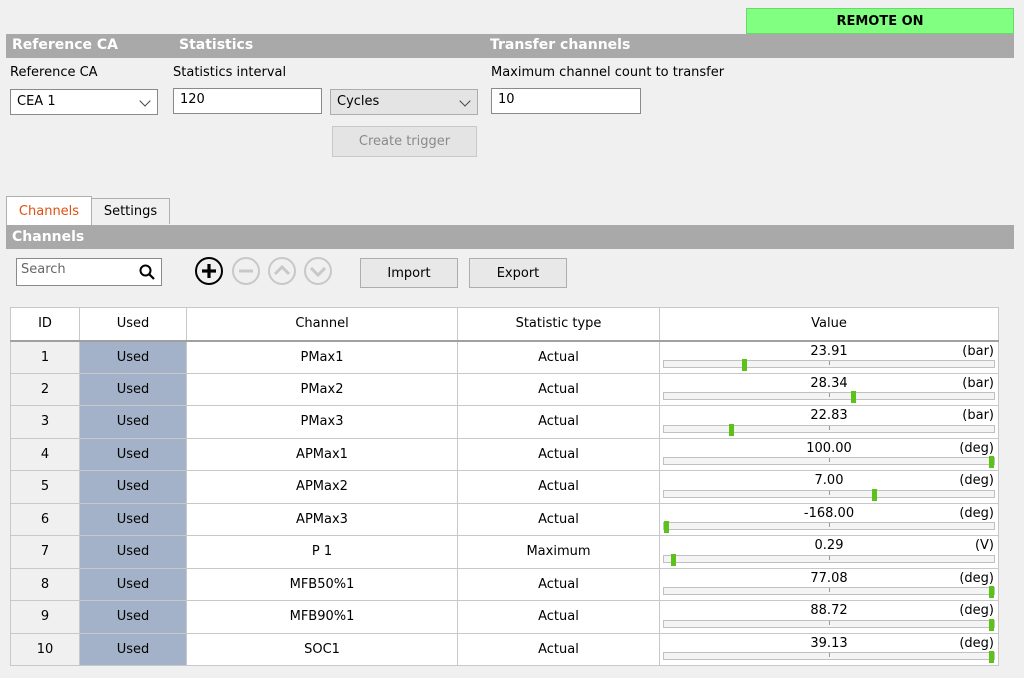 This screenshot has height=678, width=1024. I want to click on row-channel-name: P 1, so click(322, 552).